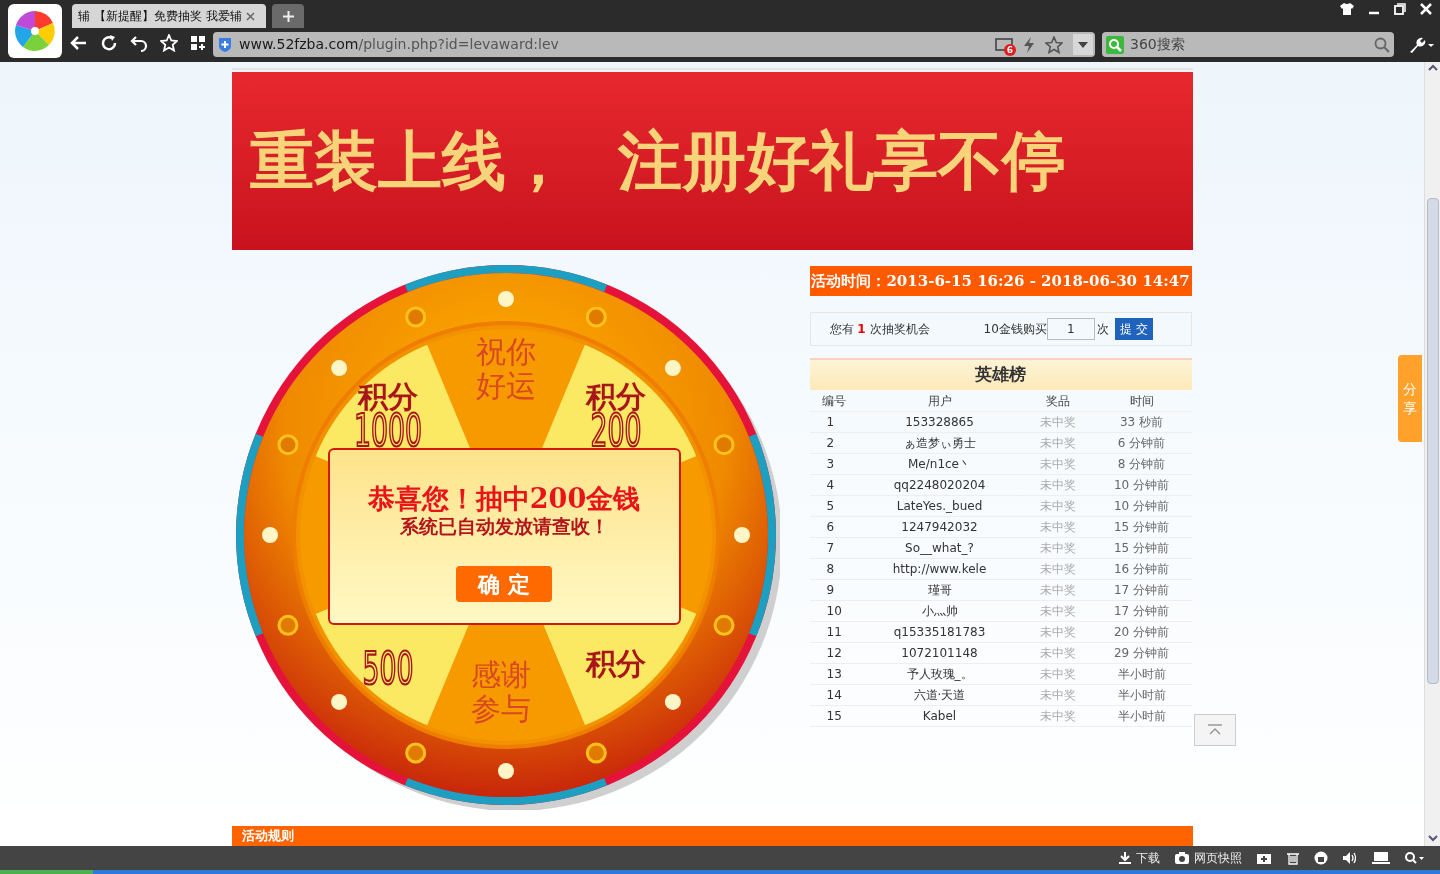 The height and width of the screenshot is (874, 1440). What do you see at coordinates (169, 16) in the screenshot?
I see `browser-tab: 辅 【新提醒】免费抽奖 我爱辅` at bounding box center [169, 16].